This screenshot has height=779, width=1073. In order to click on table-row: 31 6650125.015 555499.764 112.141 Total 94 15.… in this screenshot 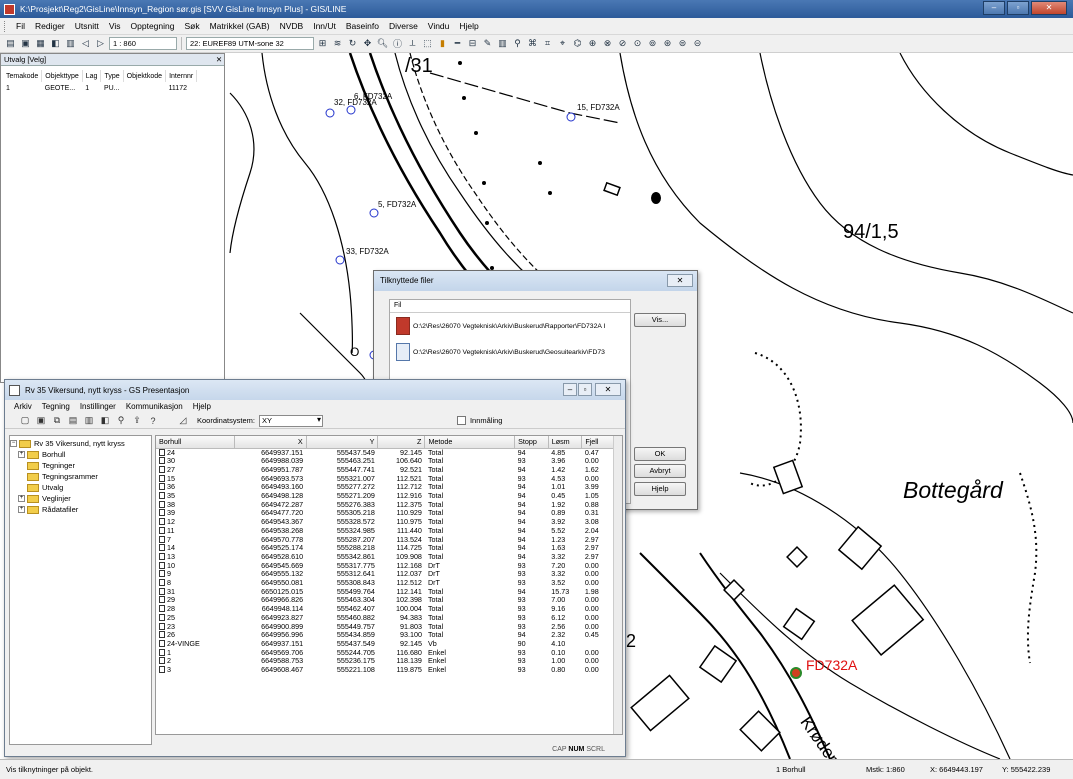, I will do `click(386, 592)`.